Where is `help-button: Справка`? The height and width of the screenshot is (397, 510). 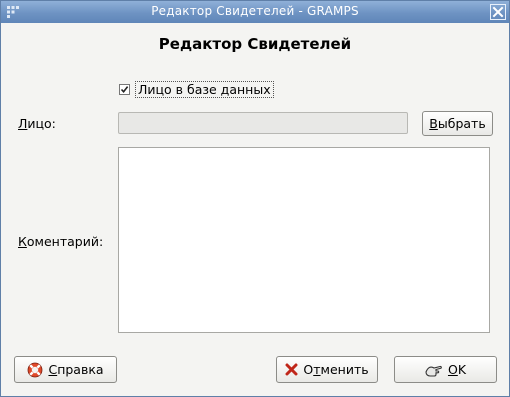
help-button: Справка is located at coordinates (65, 369).